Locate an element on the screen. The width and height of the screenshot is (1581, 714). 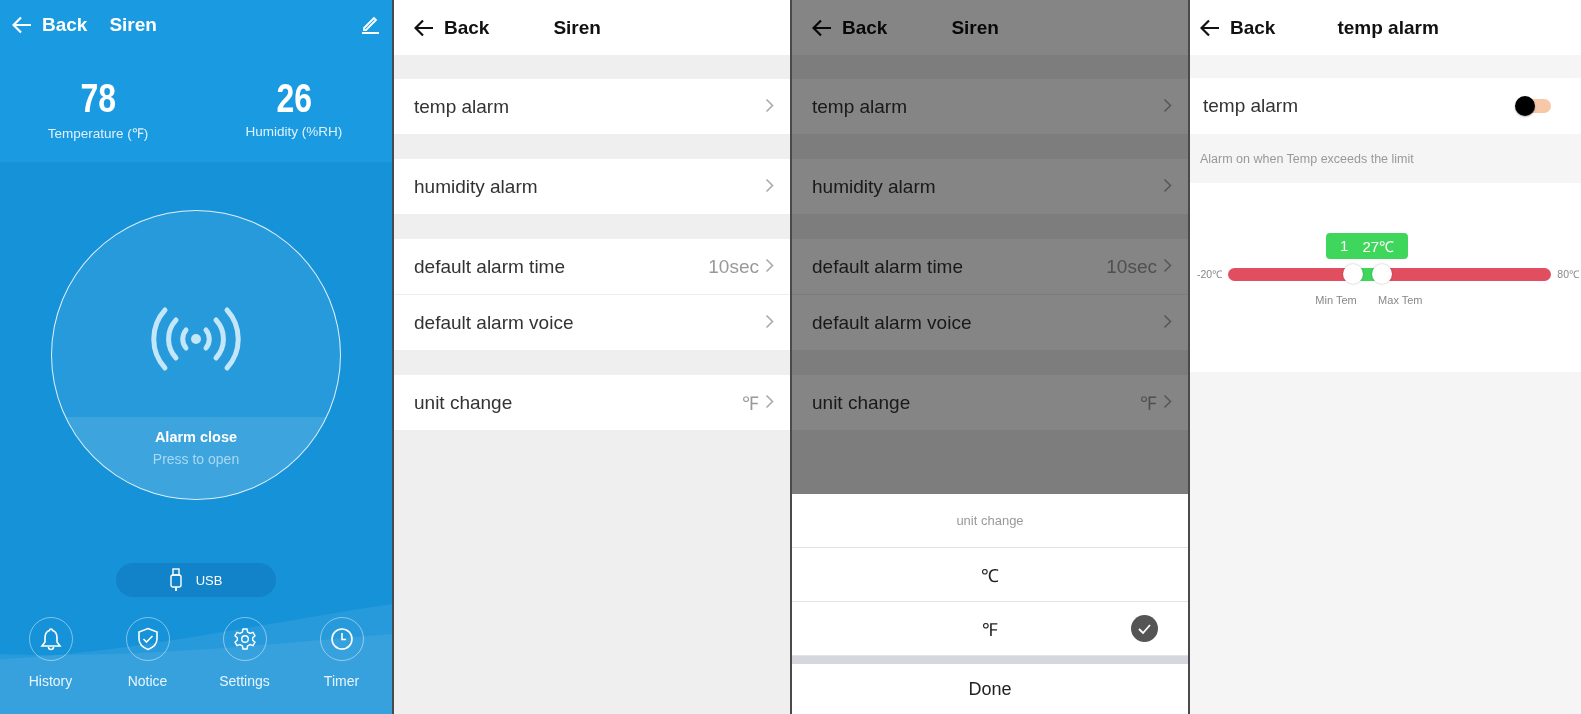
settings-row: default alarm time 10sec is located at coordinates (592, 267).